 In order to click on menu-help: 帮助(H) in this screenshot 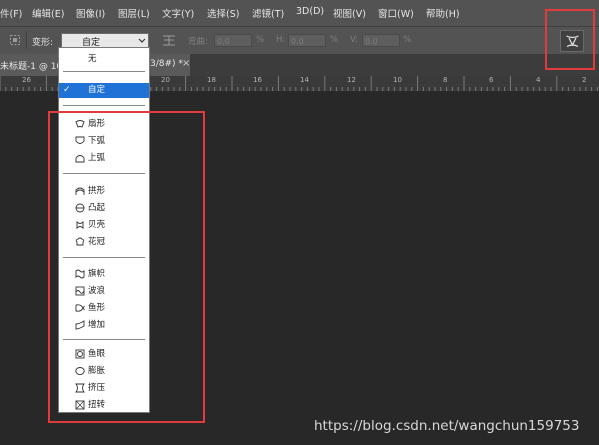, I will do `click(443, 13)`.